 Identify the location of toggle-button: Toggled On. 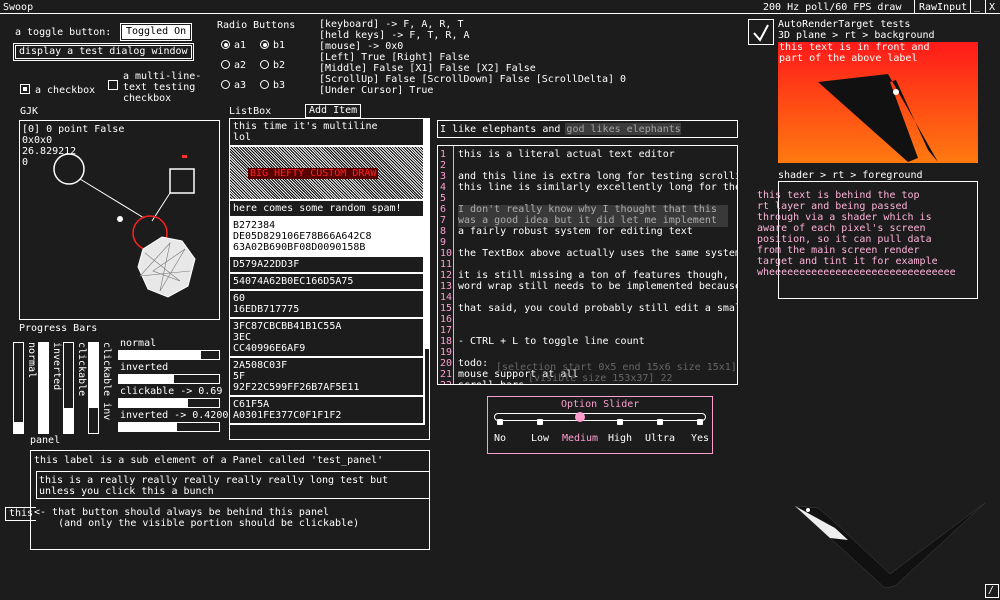
(156, 32).